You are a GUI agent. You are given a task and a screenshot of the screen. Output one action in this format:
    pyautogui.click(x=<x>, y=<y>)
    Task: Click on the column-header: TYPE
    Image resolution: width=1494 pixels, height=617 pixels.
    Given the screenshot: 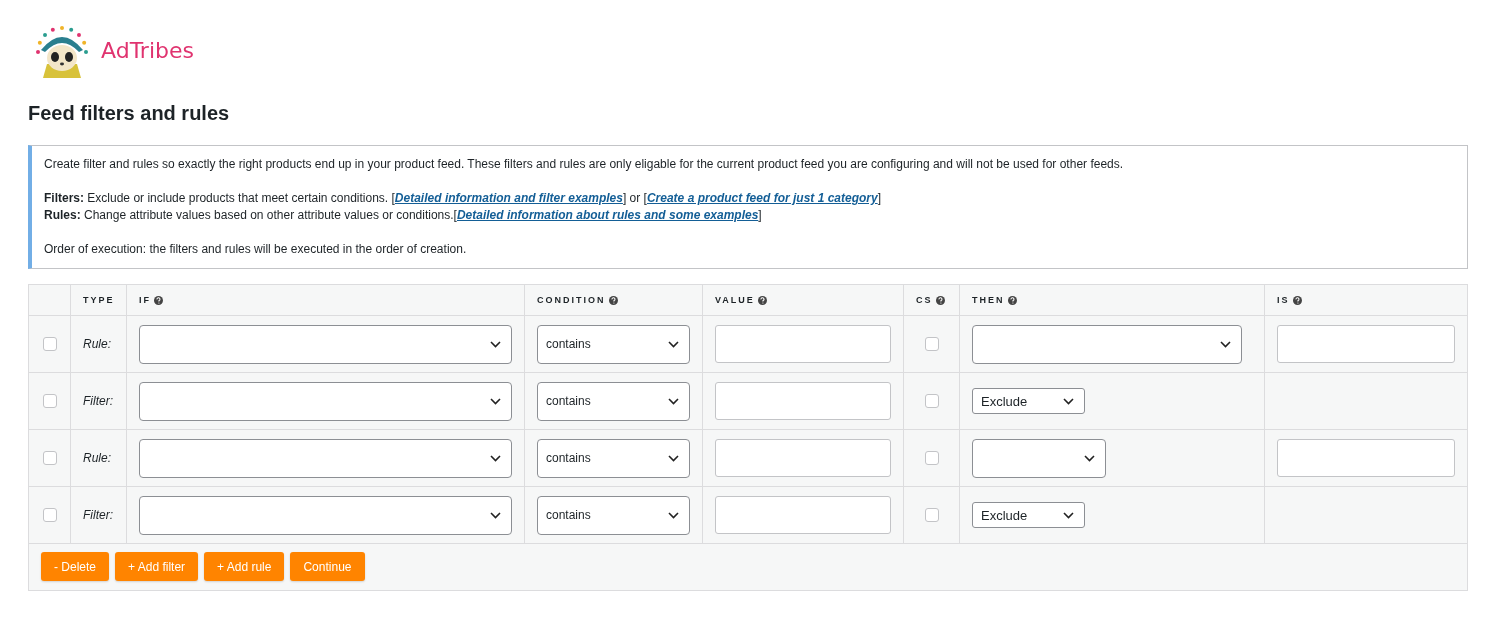 What is the action you would take?
    pyautogui.click(x=99, y=300)
    